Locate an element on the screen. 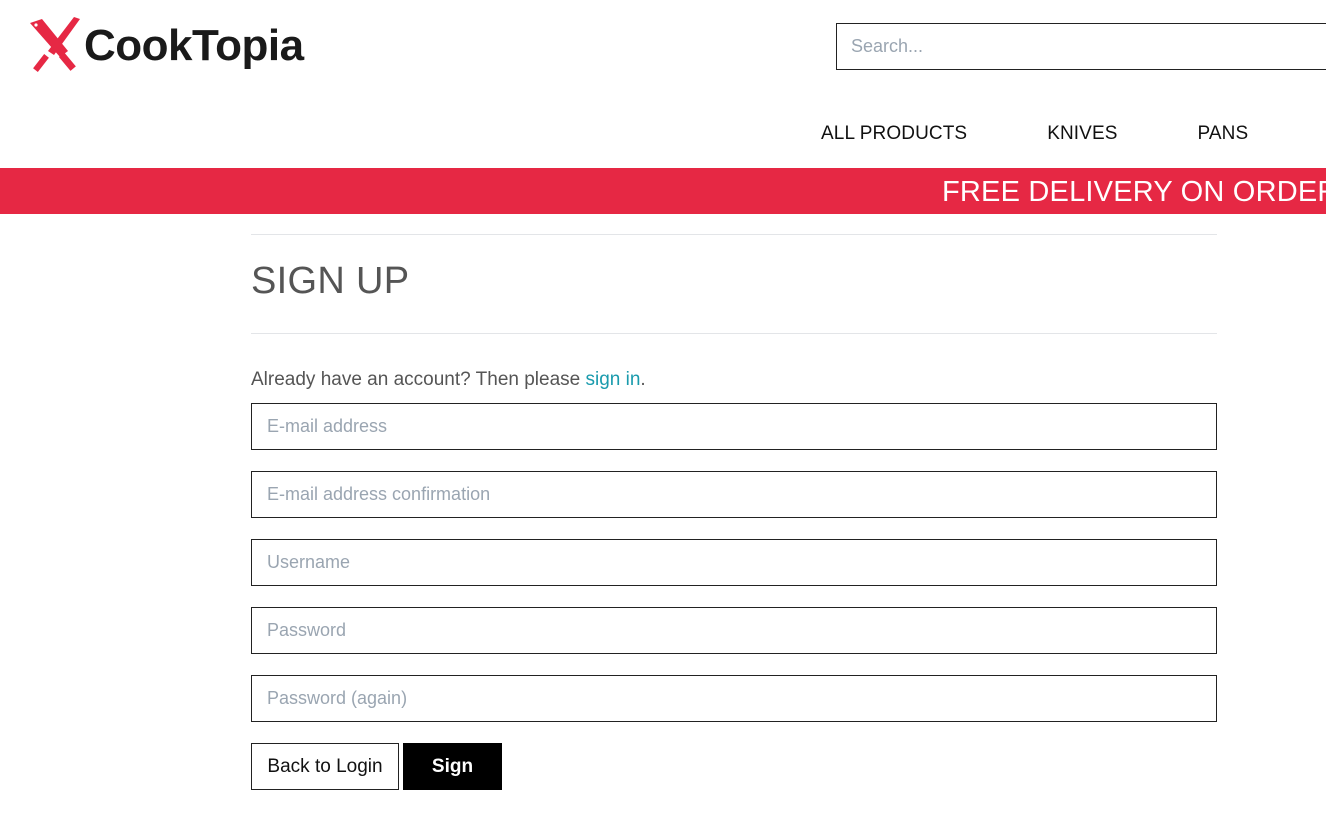 The height and width of the screenshot is (828, 1326). email-confirm-field is located at coordinates (734, 494).